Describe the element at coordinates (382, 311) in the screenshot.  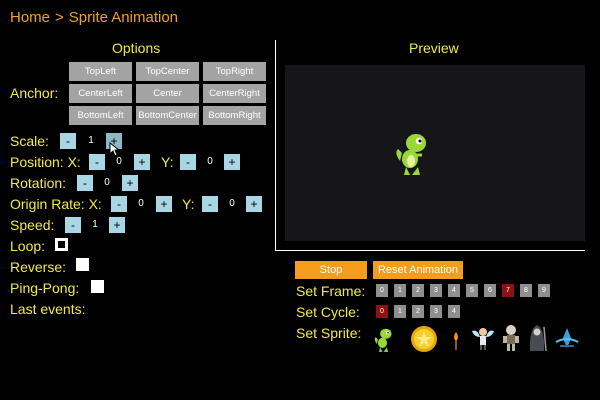
I see `set-cycle-0-button: 0` at that location.